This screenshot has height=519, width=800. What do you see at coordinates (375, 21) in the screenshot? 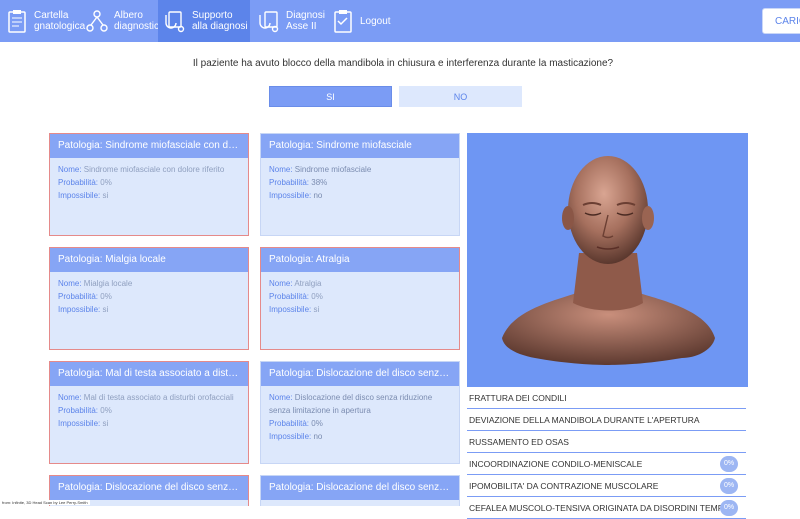
I see `nav-label: Logout` at bounding box center [375, 21].